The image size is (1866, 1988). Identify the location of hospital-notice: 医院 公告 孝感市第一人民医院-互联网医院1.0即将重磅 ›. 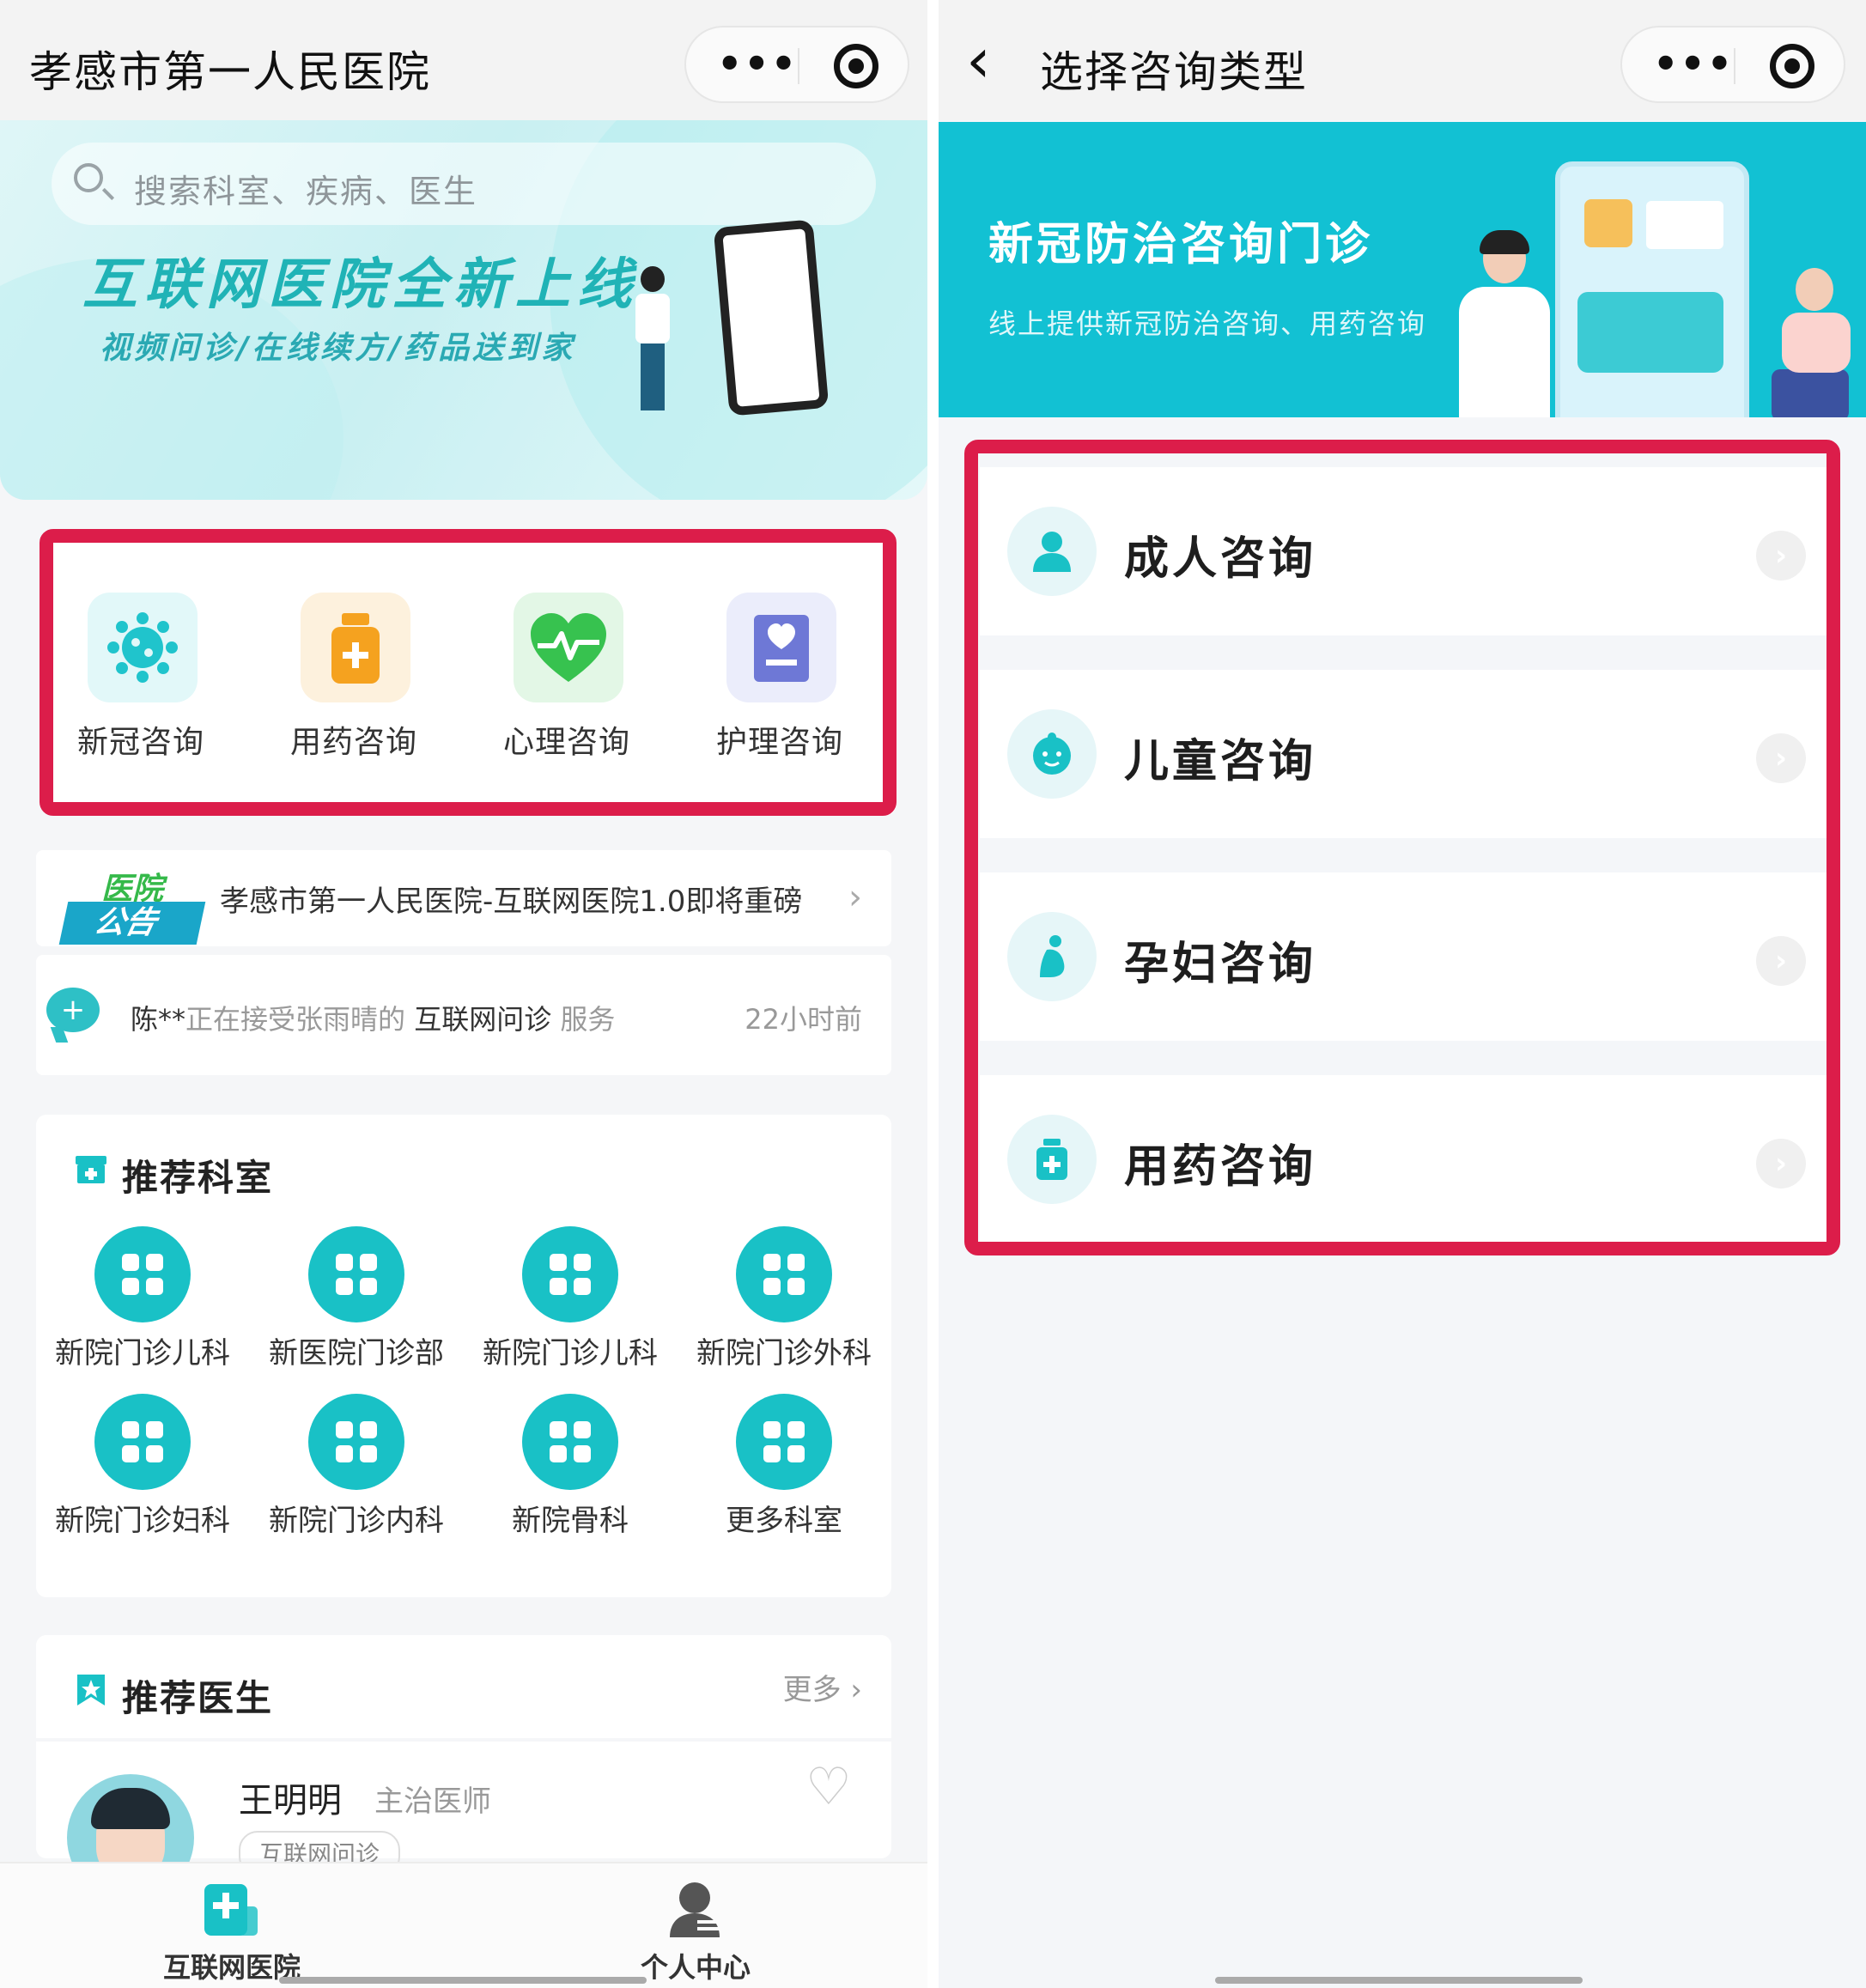
(463, 898).